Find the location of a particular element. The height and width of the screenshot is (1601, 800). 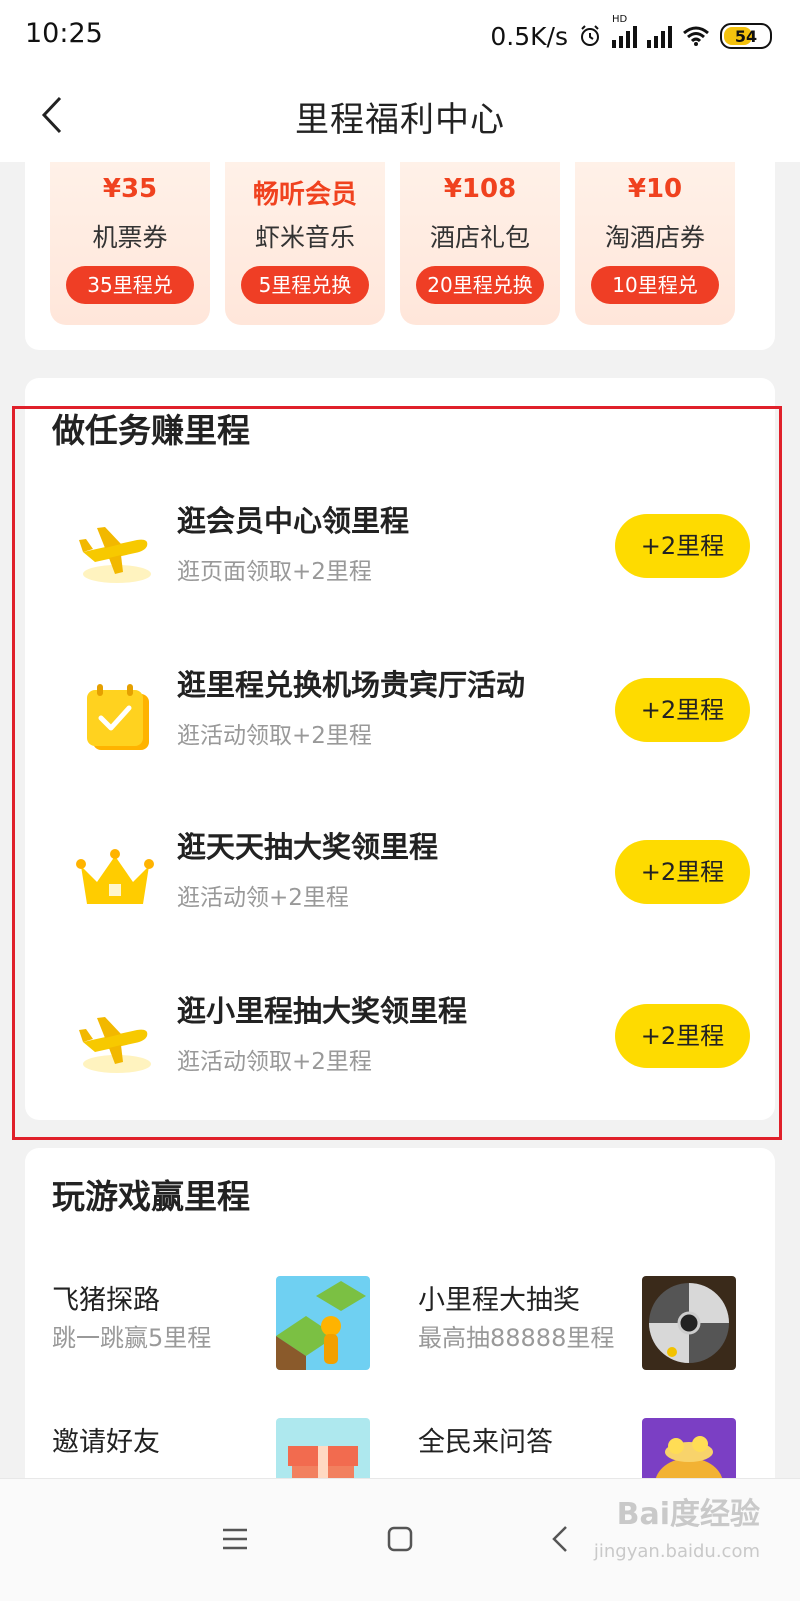

coupon-value: ¥35 is located at coordinates (130, 189).